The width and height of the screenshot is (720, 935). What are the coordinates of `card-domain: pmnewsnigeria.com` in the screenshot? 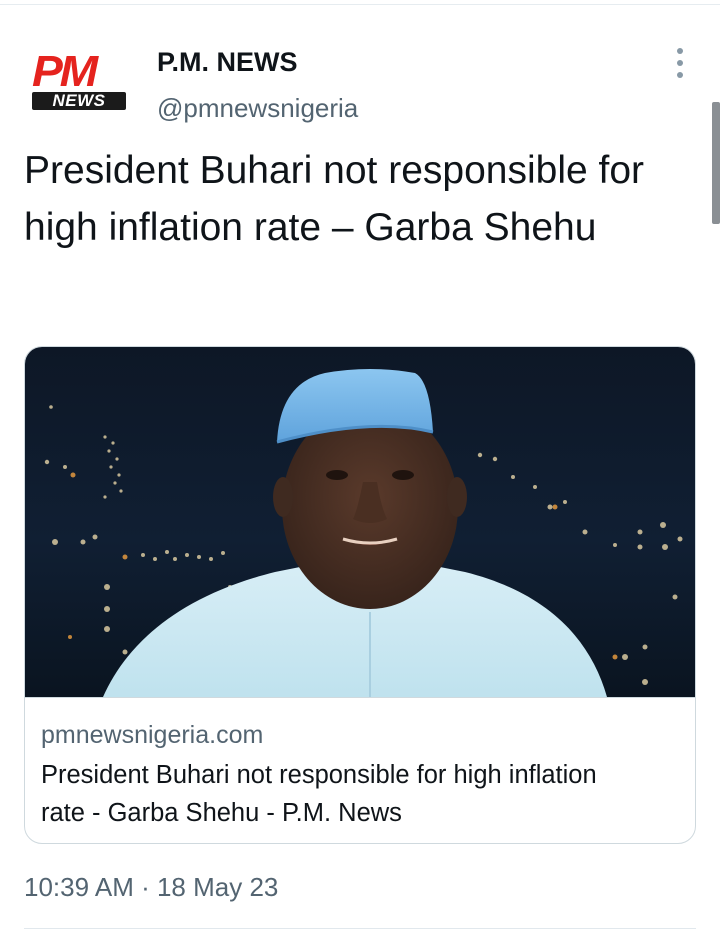 It's located at (152, 735).